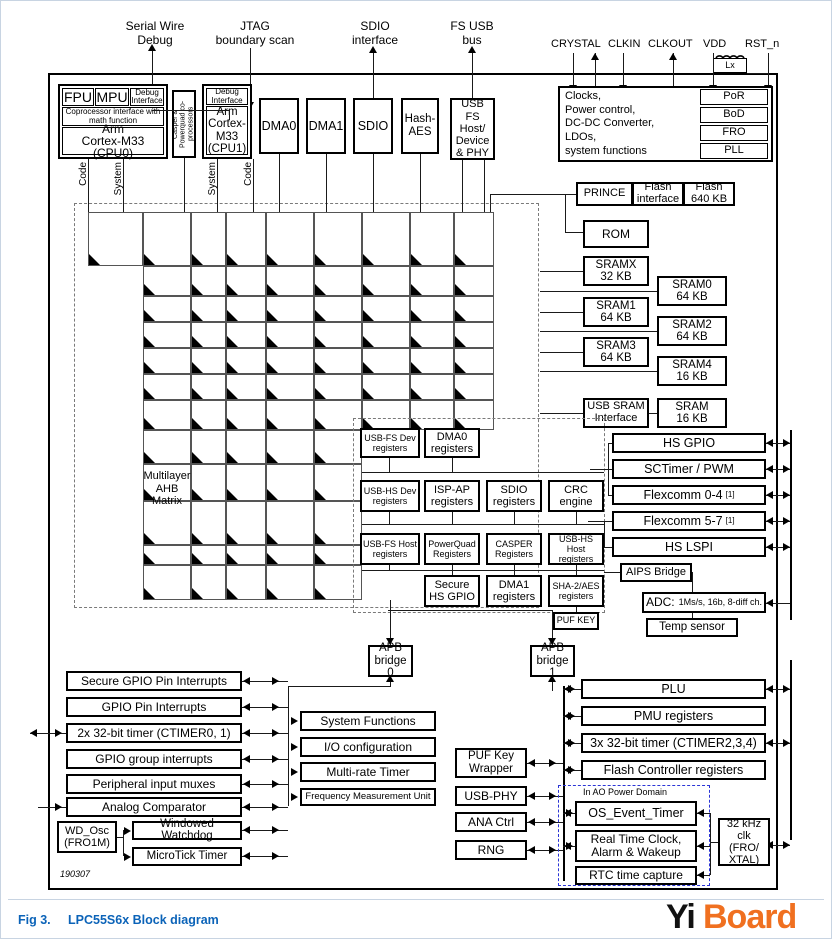 The width and height of the screenshot is (832, 939). I want to click on adc-prefix: ADC:, so click(660, 602).